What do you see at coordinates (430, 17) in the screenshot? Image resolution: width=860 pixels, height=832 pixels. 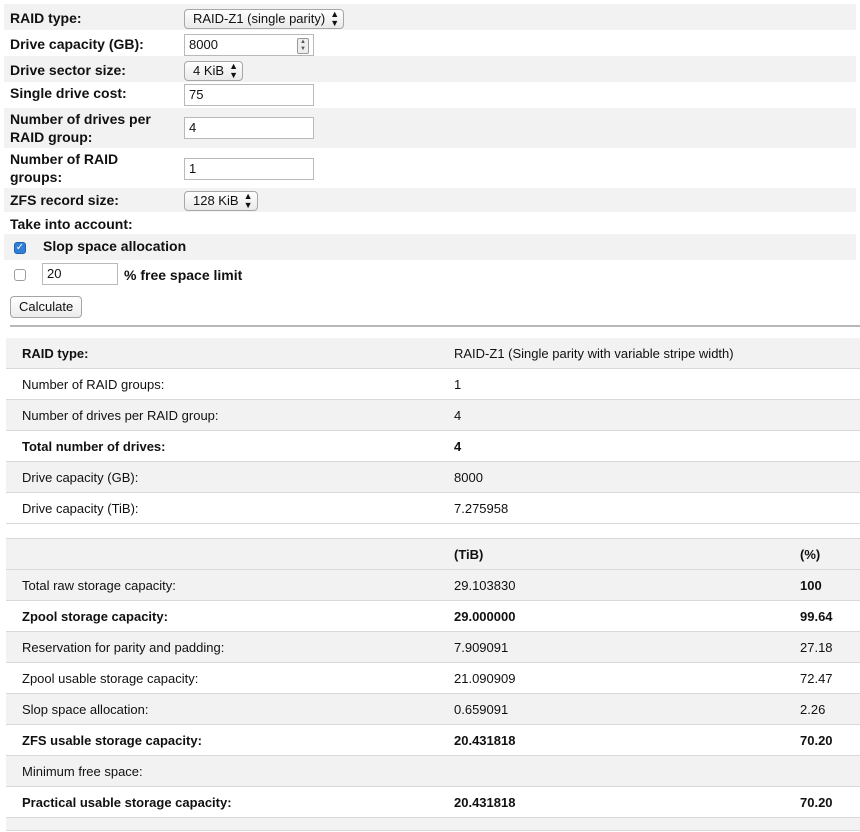 I see `raid-type-row: RAID type: RAID-Z1 (single parity) ▲ ▼` at bounding box center [430, 17].